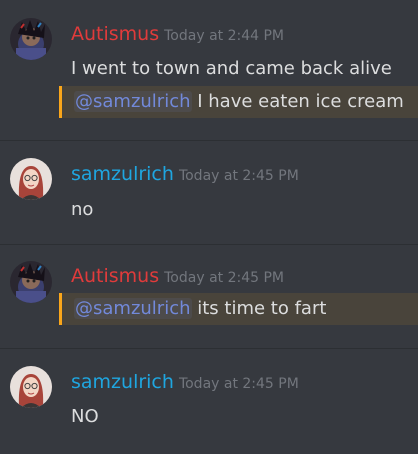 Image resolution: width=418 pixels, height=454 pixels. I want to click on message-text: NO, so click(85, 417).